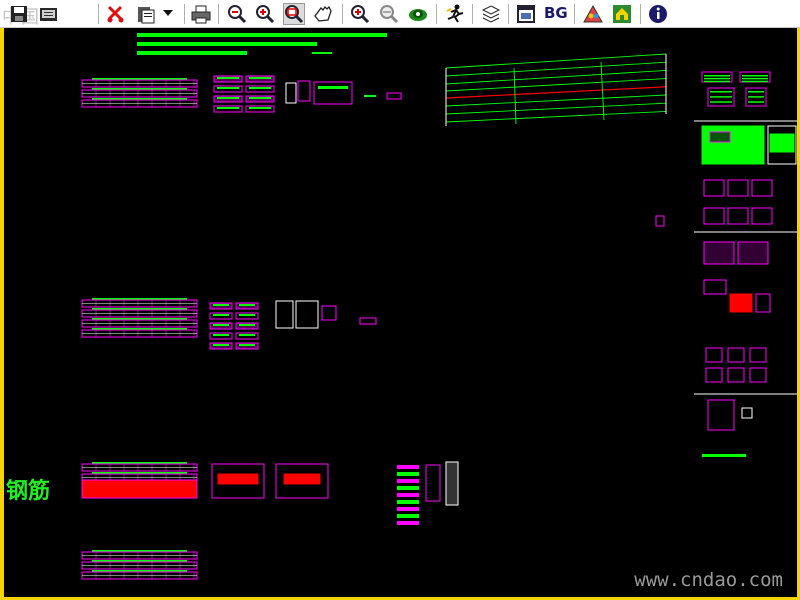 Image resolution: width=800 pixels, height=600 pixels. What do you see at coordinates (49, 14) in the screenshot?
I see `open-icon` at bounding box center [49, 14].